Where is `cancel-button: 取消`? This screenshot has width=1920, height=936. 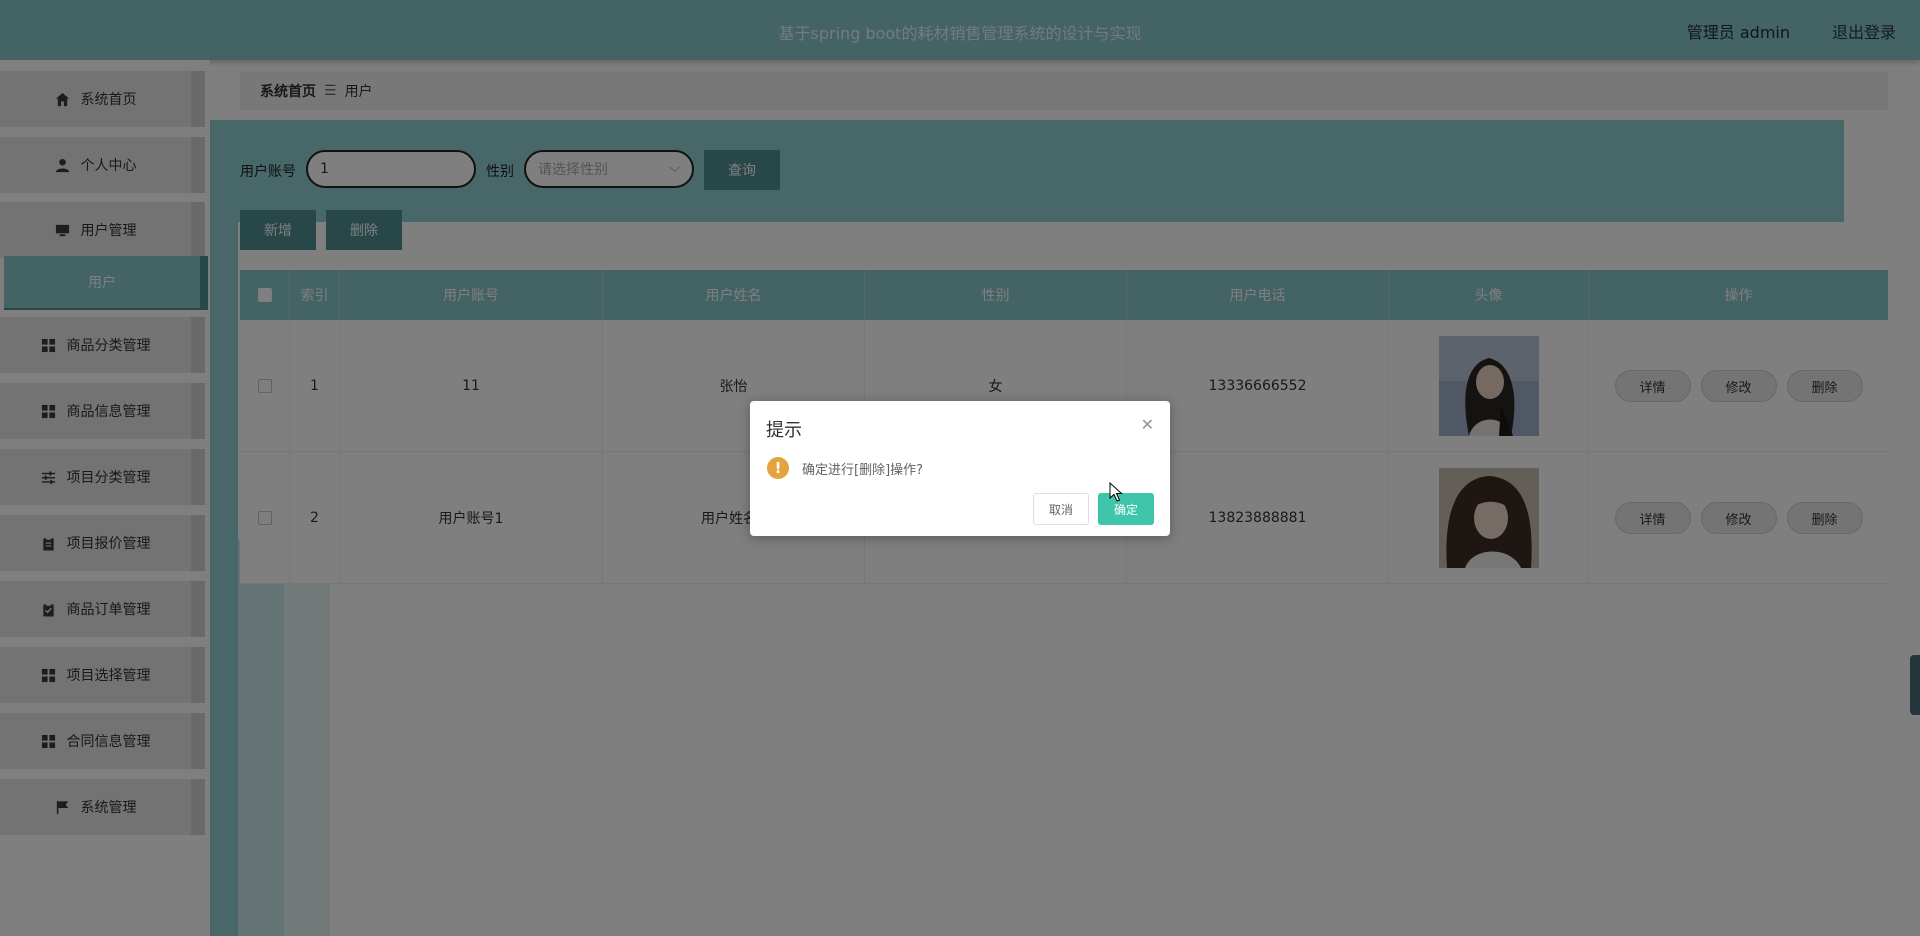
cancel-button: 取消 is located at coordinates (1061, 509).